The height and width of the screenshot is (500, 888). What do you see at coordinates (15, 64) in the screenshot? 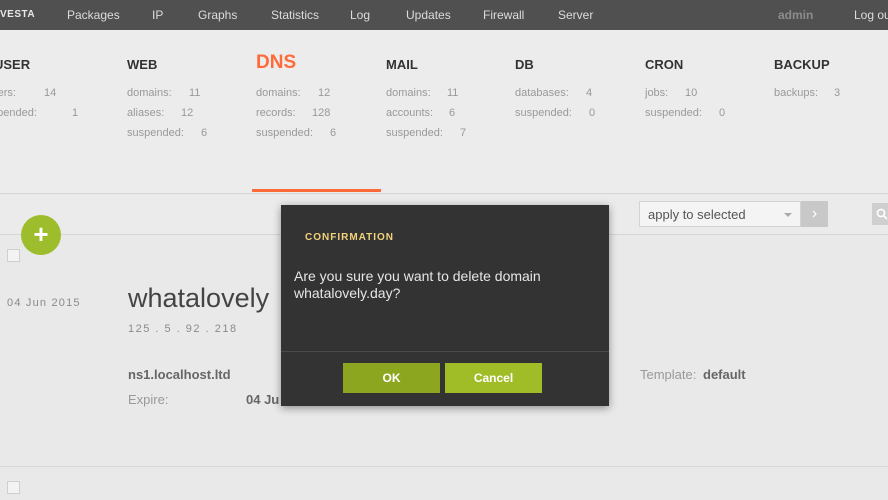
I see `stat-title-user: USER` at bounding box center [15, 64].